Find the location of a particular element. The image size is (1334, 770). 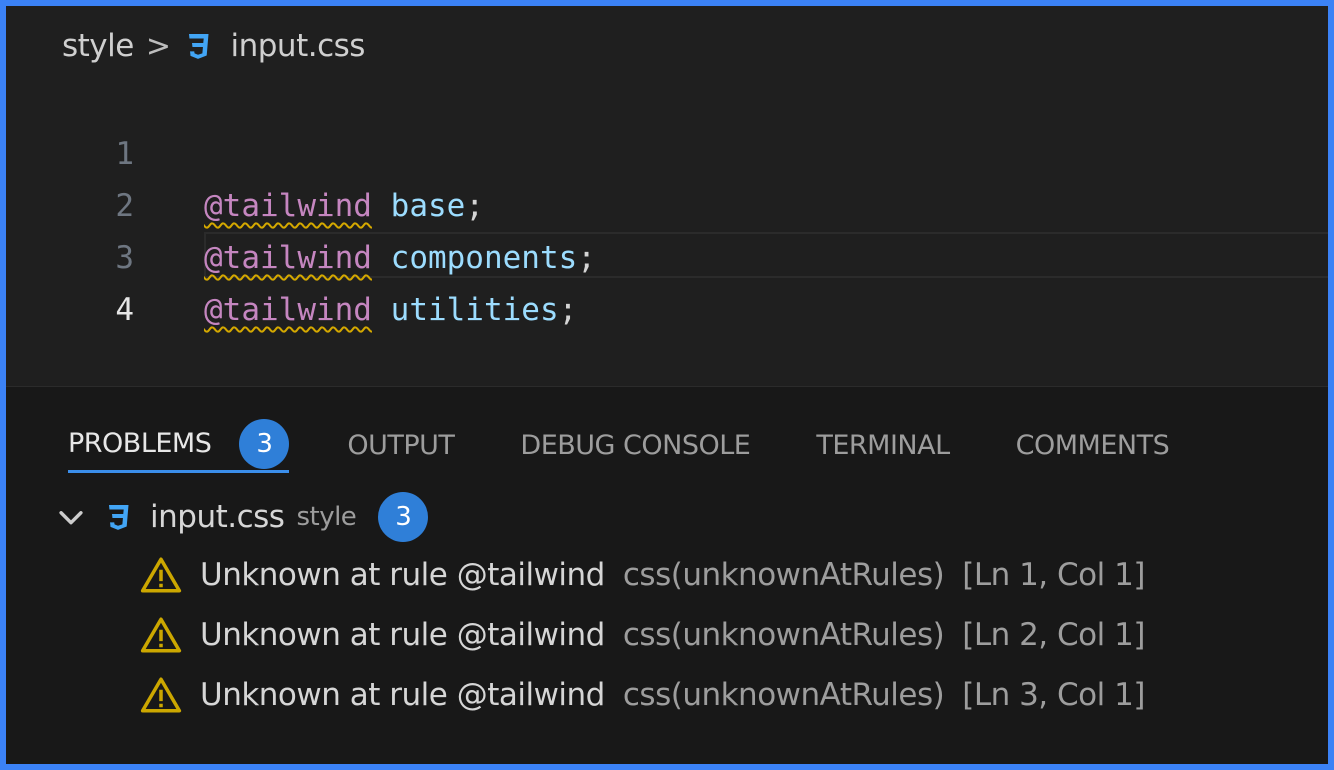

problem-location: [Ln 1, Col 1] is located at coordinates (1053, 575).